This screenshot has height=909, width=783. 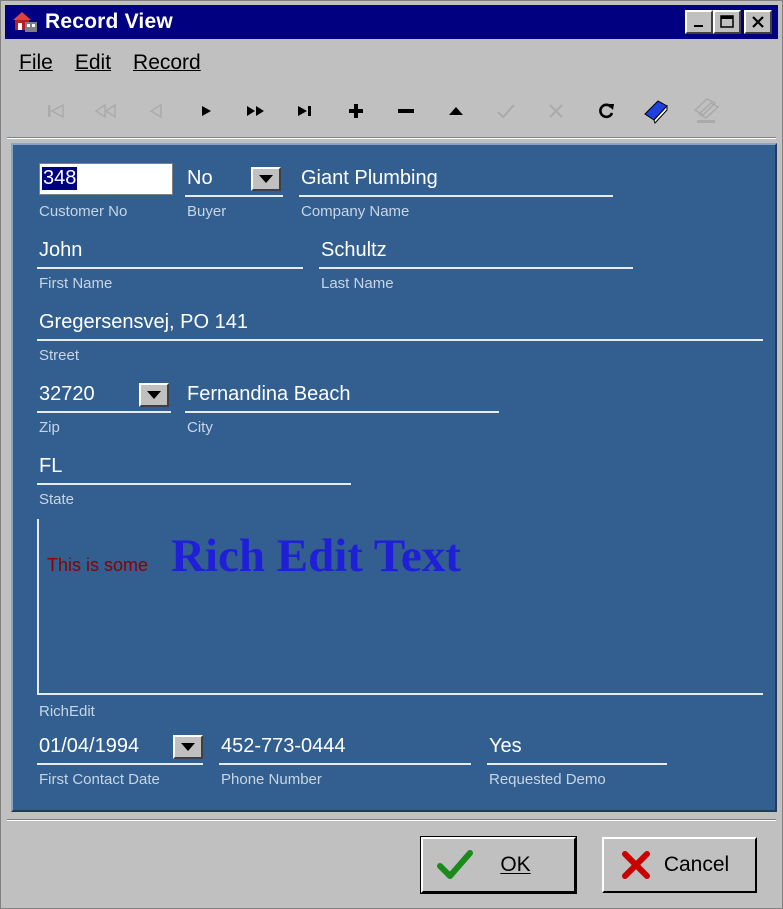 I want to click on goto-bookmark-button, so click(x=706, y=111).